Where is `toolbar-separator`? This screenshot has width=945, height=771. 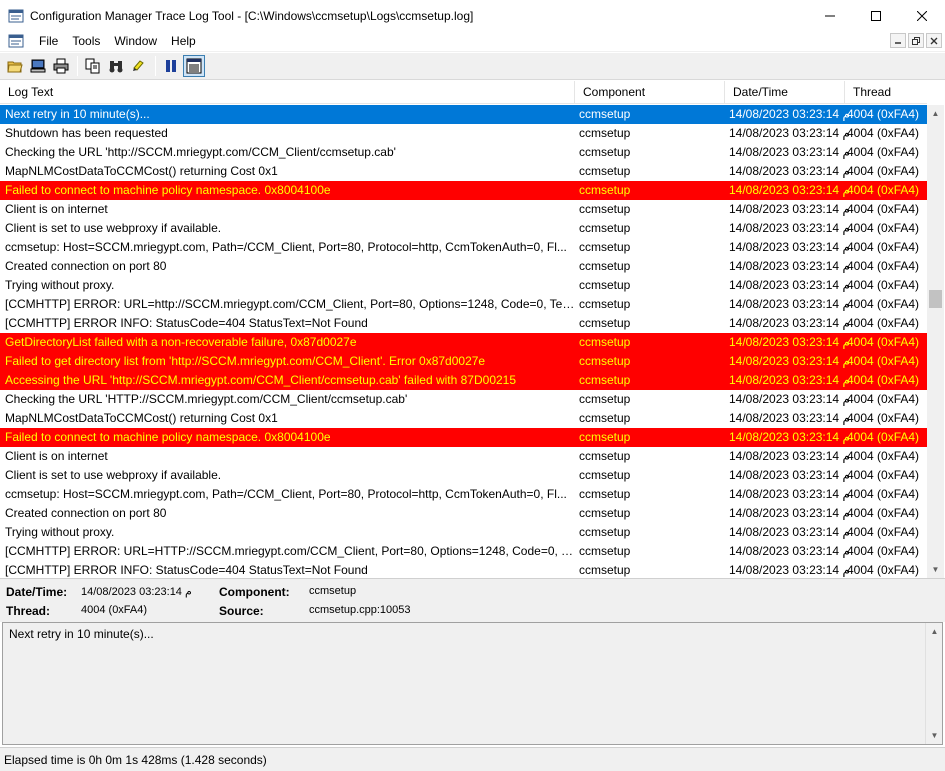 toolbar-separator is located at coordinates (77, 66).